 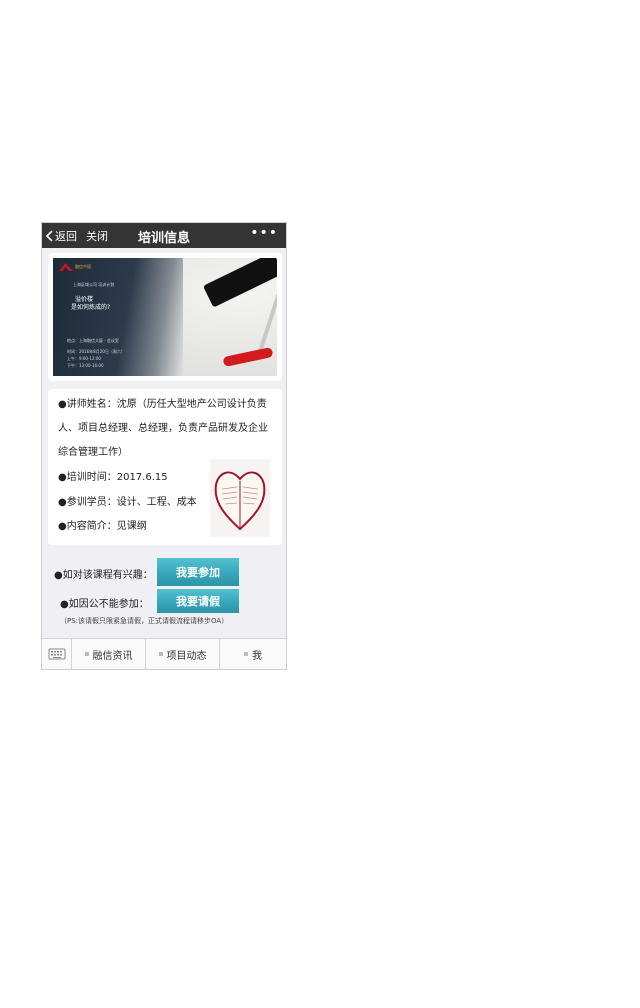 What do you see at coordinates (240, 501) in the screenshot?
I see `heart-icon` at bounding box center [240, 501].